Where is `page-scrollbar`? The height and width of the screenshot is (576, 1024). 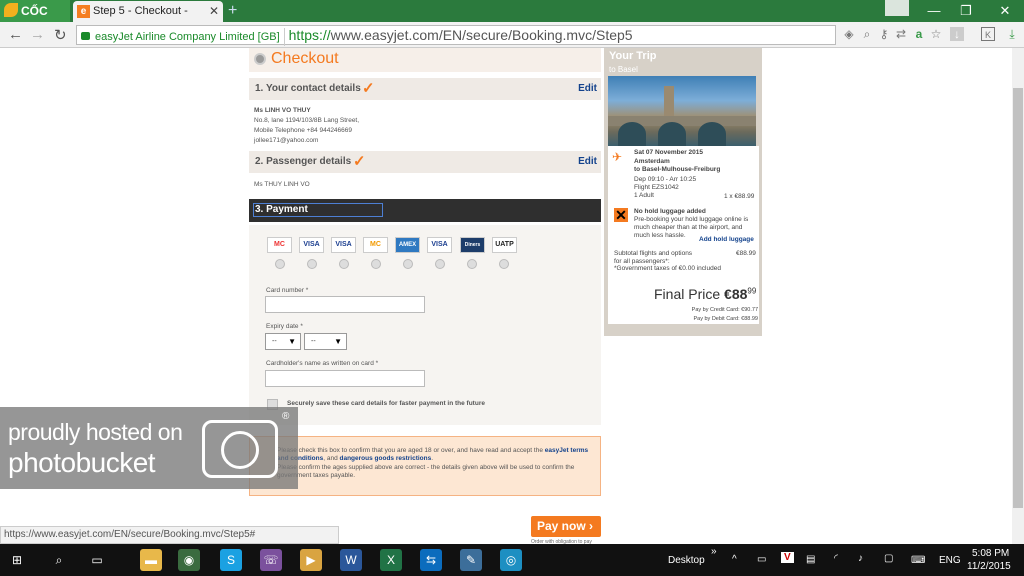 page-scrollbar is located at coordinates (1018, 296).